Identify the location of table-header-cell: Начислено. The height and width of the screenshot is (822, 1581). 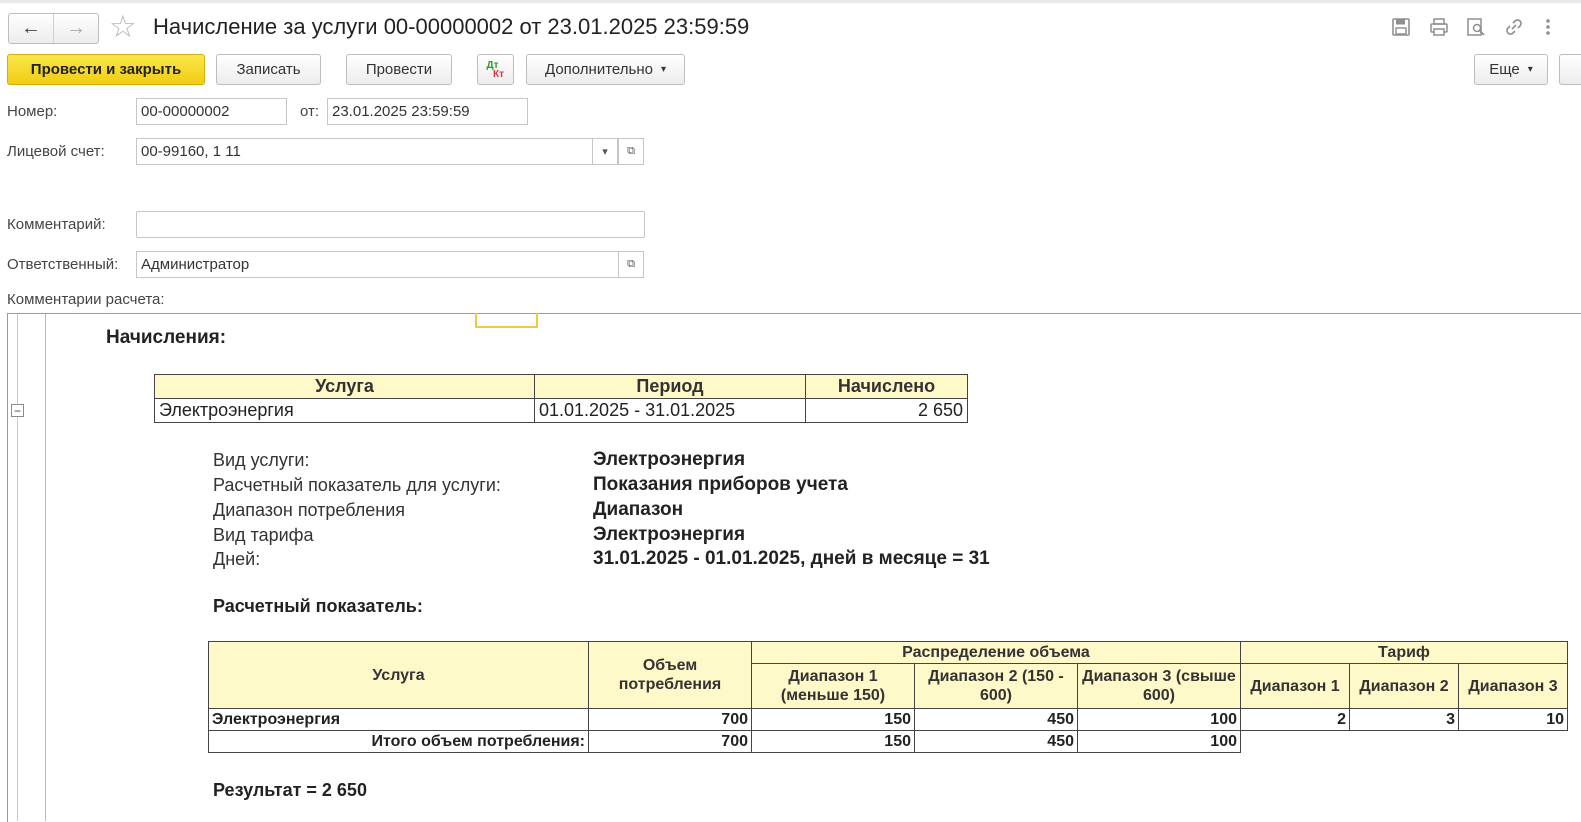
(886, 386).